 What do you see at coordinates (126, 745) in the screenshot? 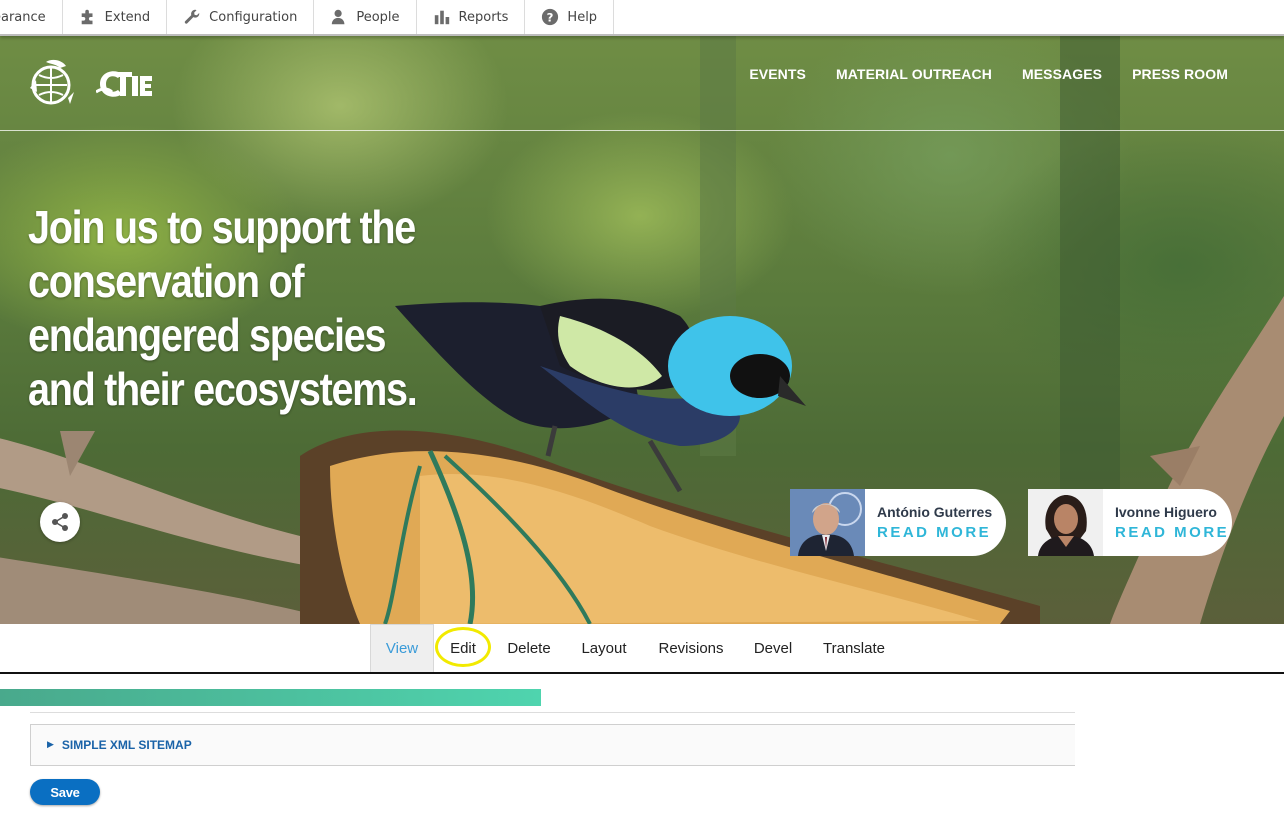
I see `details-summary-label: SIMPLE XML SITEMAP` at bounding box center [126, 745].